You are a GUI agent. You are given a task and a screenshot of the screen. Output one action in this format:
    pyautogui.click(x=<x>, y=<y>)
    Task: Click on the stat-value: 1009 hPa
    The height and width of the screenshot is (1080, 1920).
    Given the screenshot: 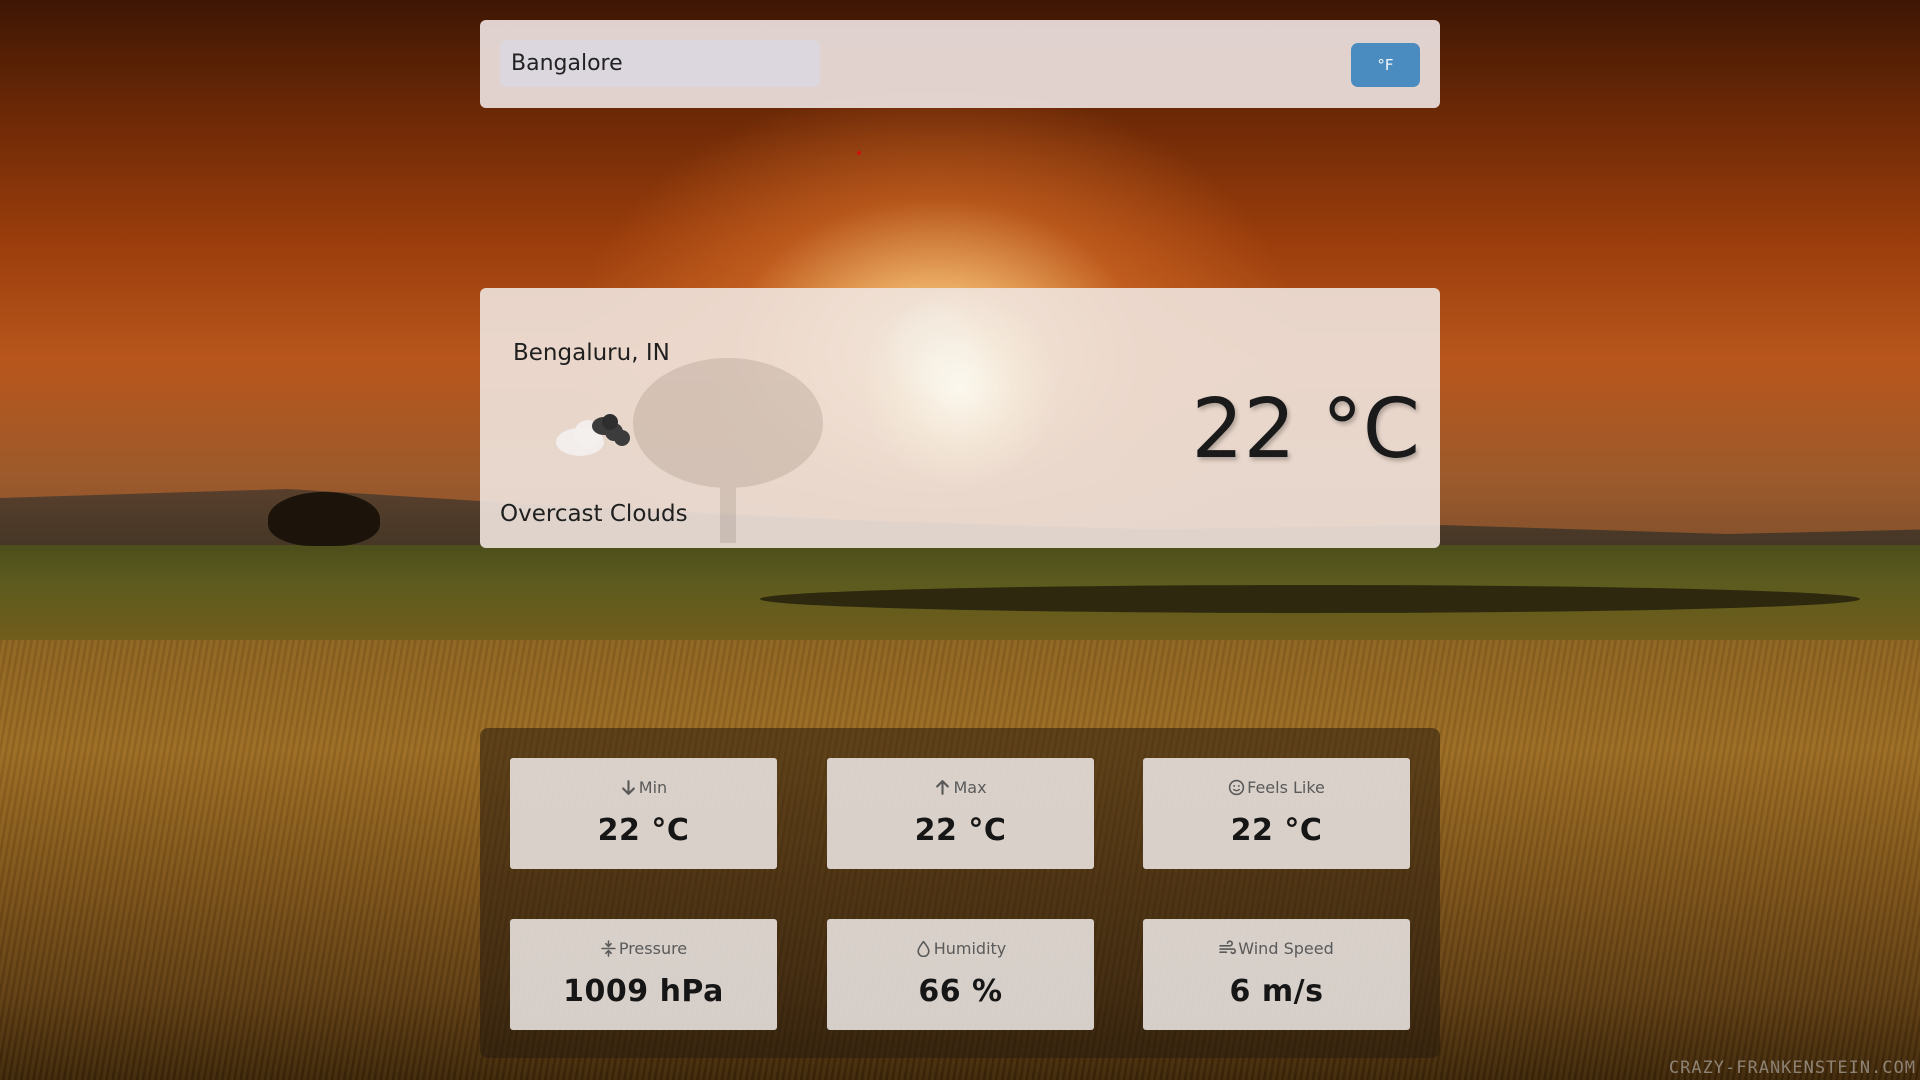 What is the action you would take?
    pyautogui.click(x=643, y=991)
    